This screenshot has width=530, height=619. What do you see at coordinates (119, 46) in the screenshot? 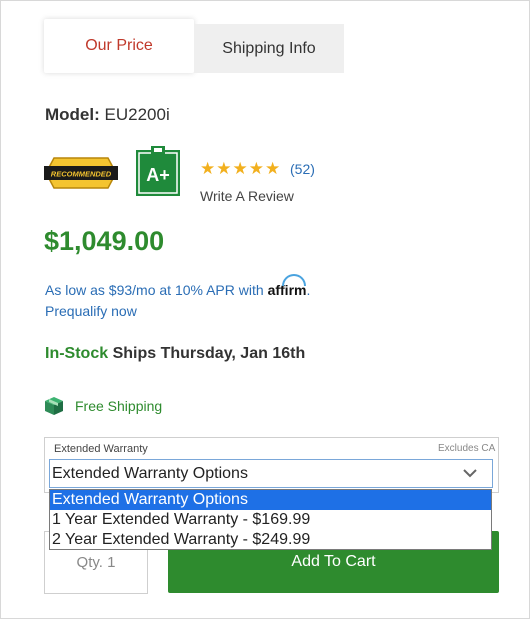
I see `tab-our-price: Our Price` at bounding box center [119, 46].